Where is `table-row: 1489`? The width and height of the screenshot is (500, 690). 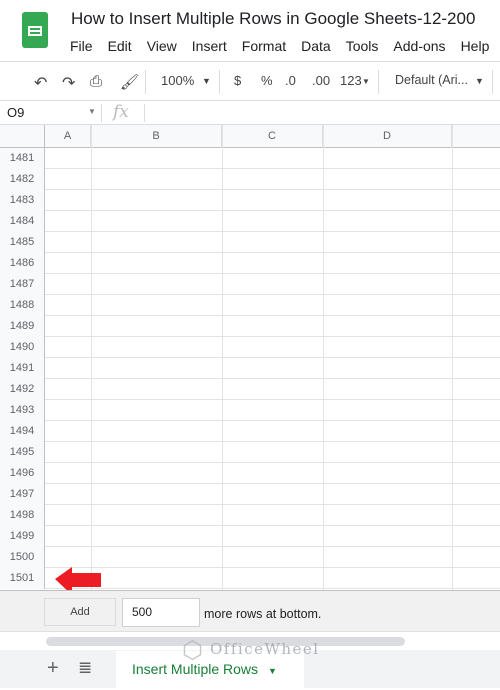
table-row: 1489 is located at coordinates (250, 326).